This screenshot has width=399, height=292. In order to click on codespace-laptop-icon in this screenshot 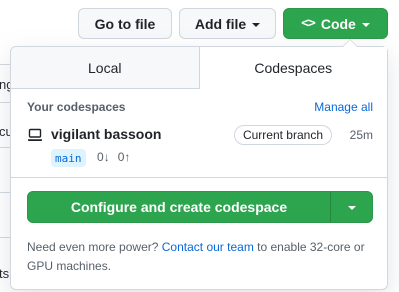, I will do `click(35, 134)`.